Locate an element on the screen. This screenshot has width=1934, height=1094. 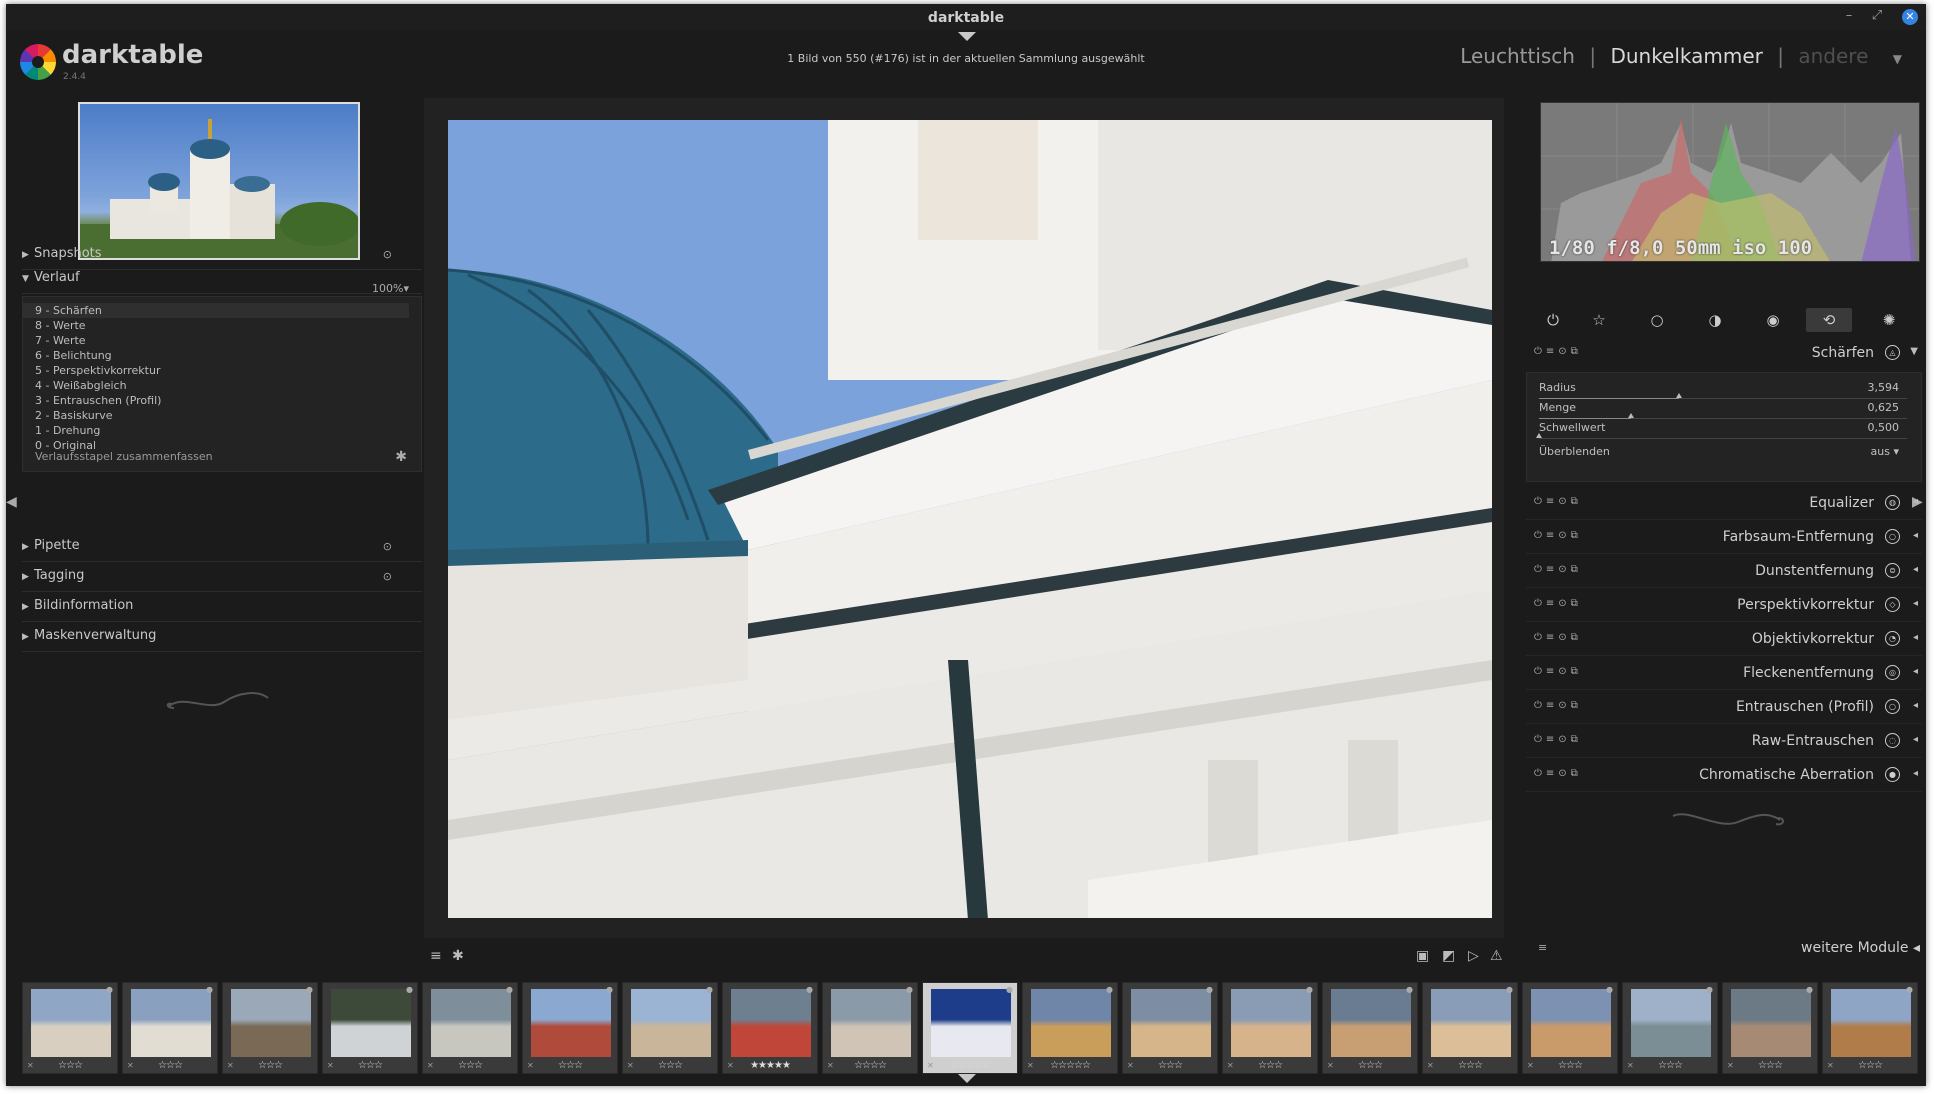
histogram: 1/80 f/8,0 50mm iso 100 is located at coordinates (1730, 182).